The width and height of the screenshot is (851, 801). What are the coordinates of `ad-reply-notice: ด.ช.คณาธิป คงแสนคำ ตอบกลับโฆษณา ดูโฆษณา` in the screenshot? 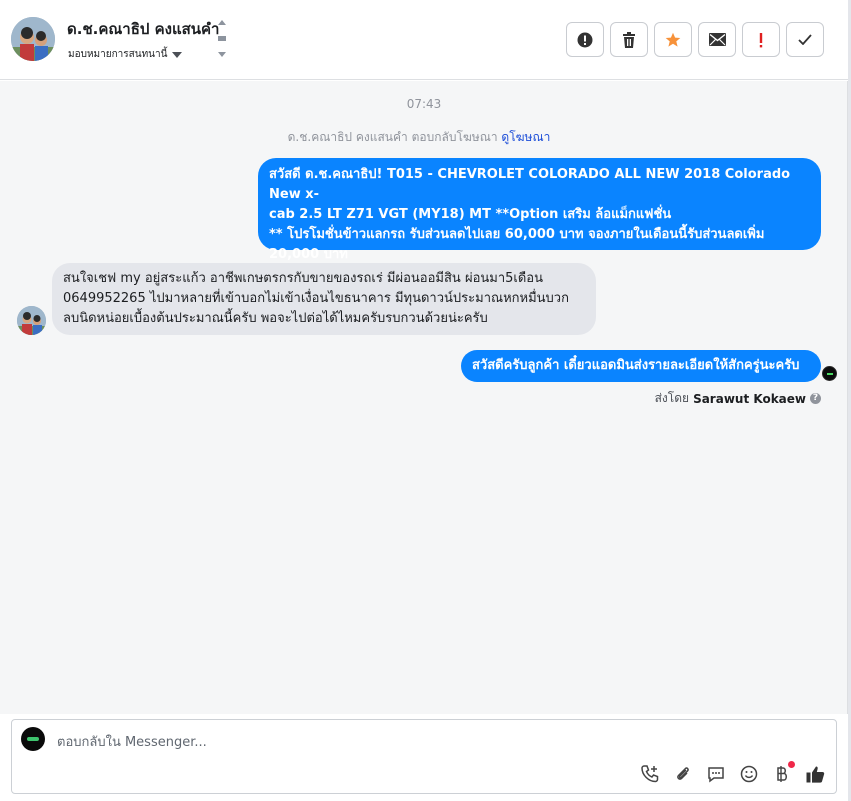 It's located at (419, 137).